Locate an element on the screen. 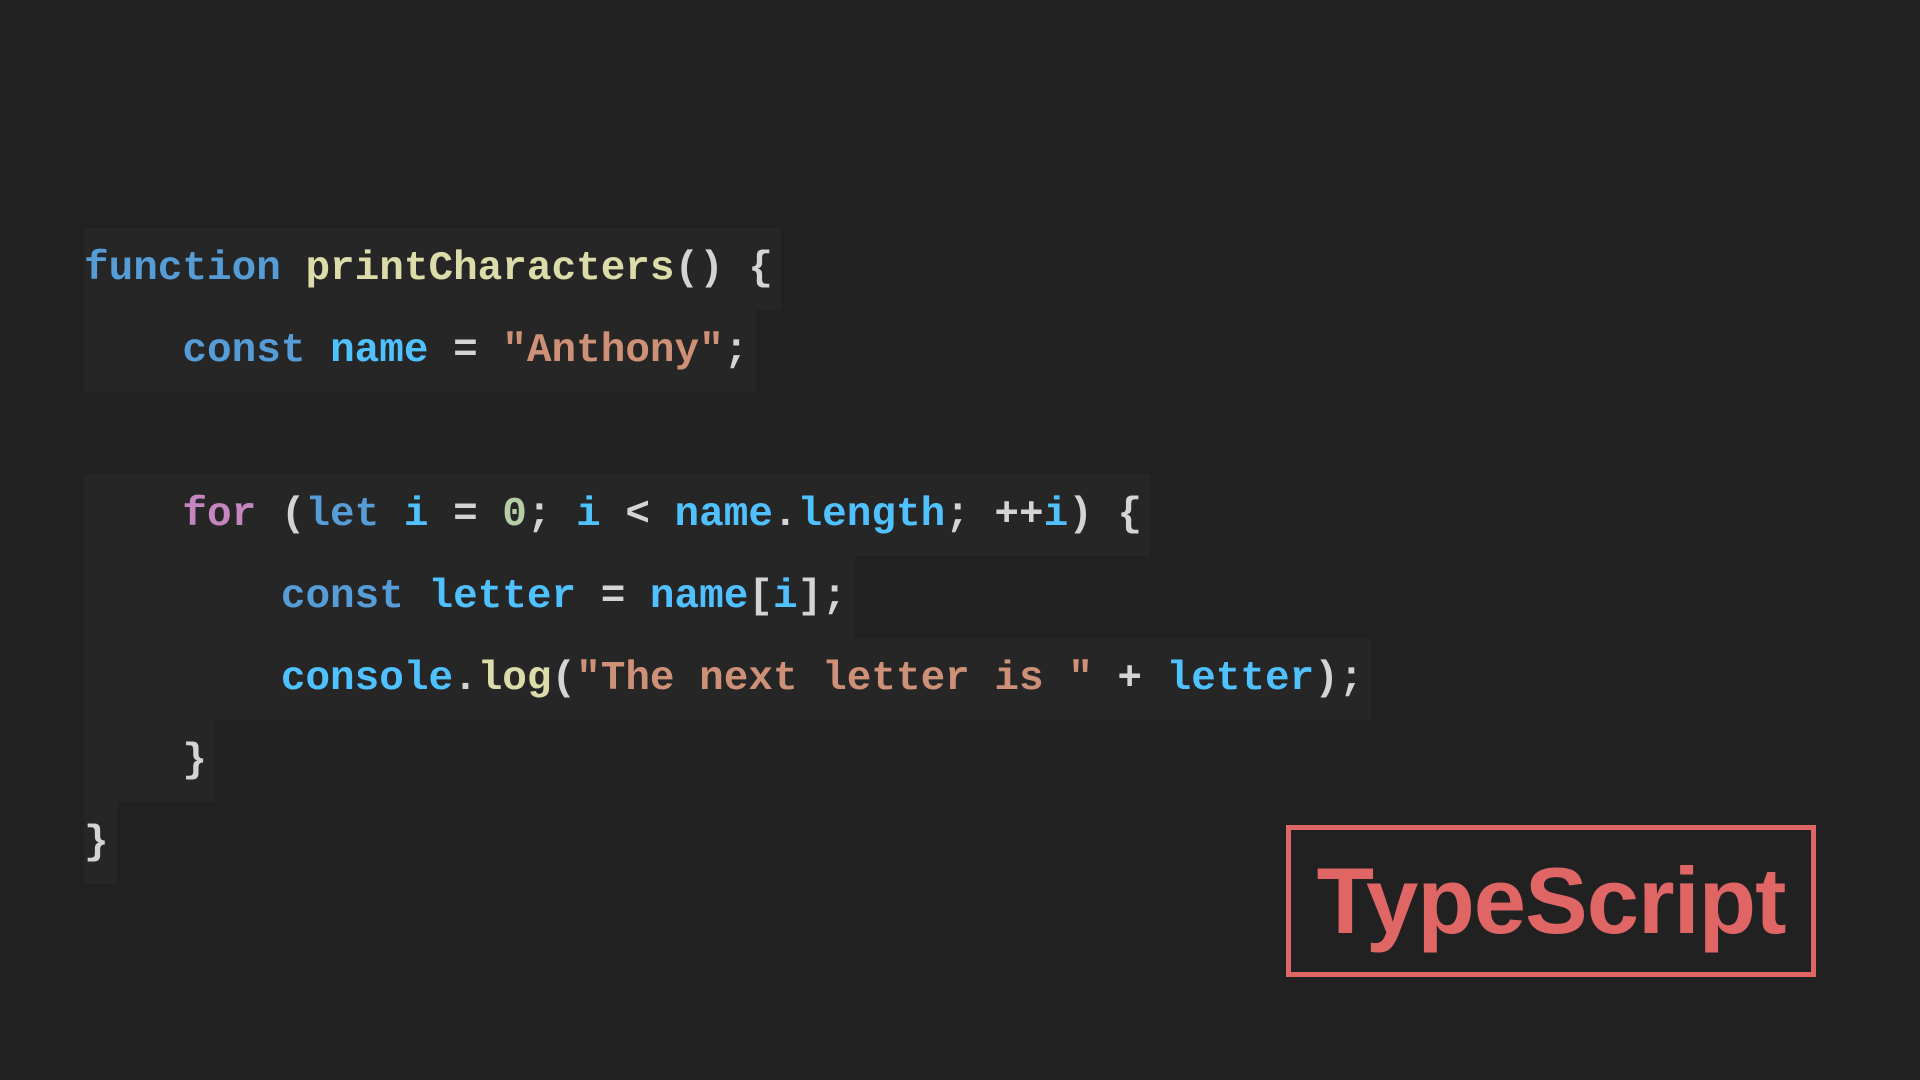 This screenshot has height=1080, width=1920. code-token: < is located at coordinates (637, 515).